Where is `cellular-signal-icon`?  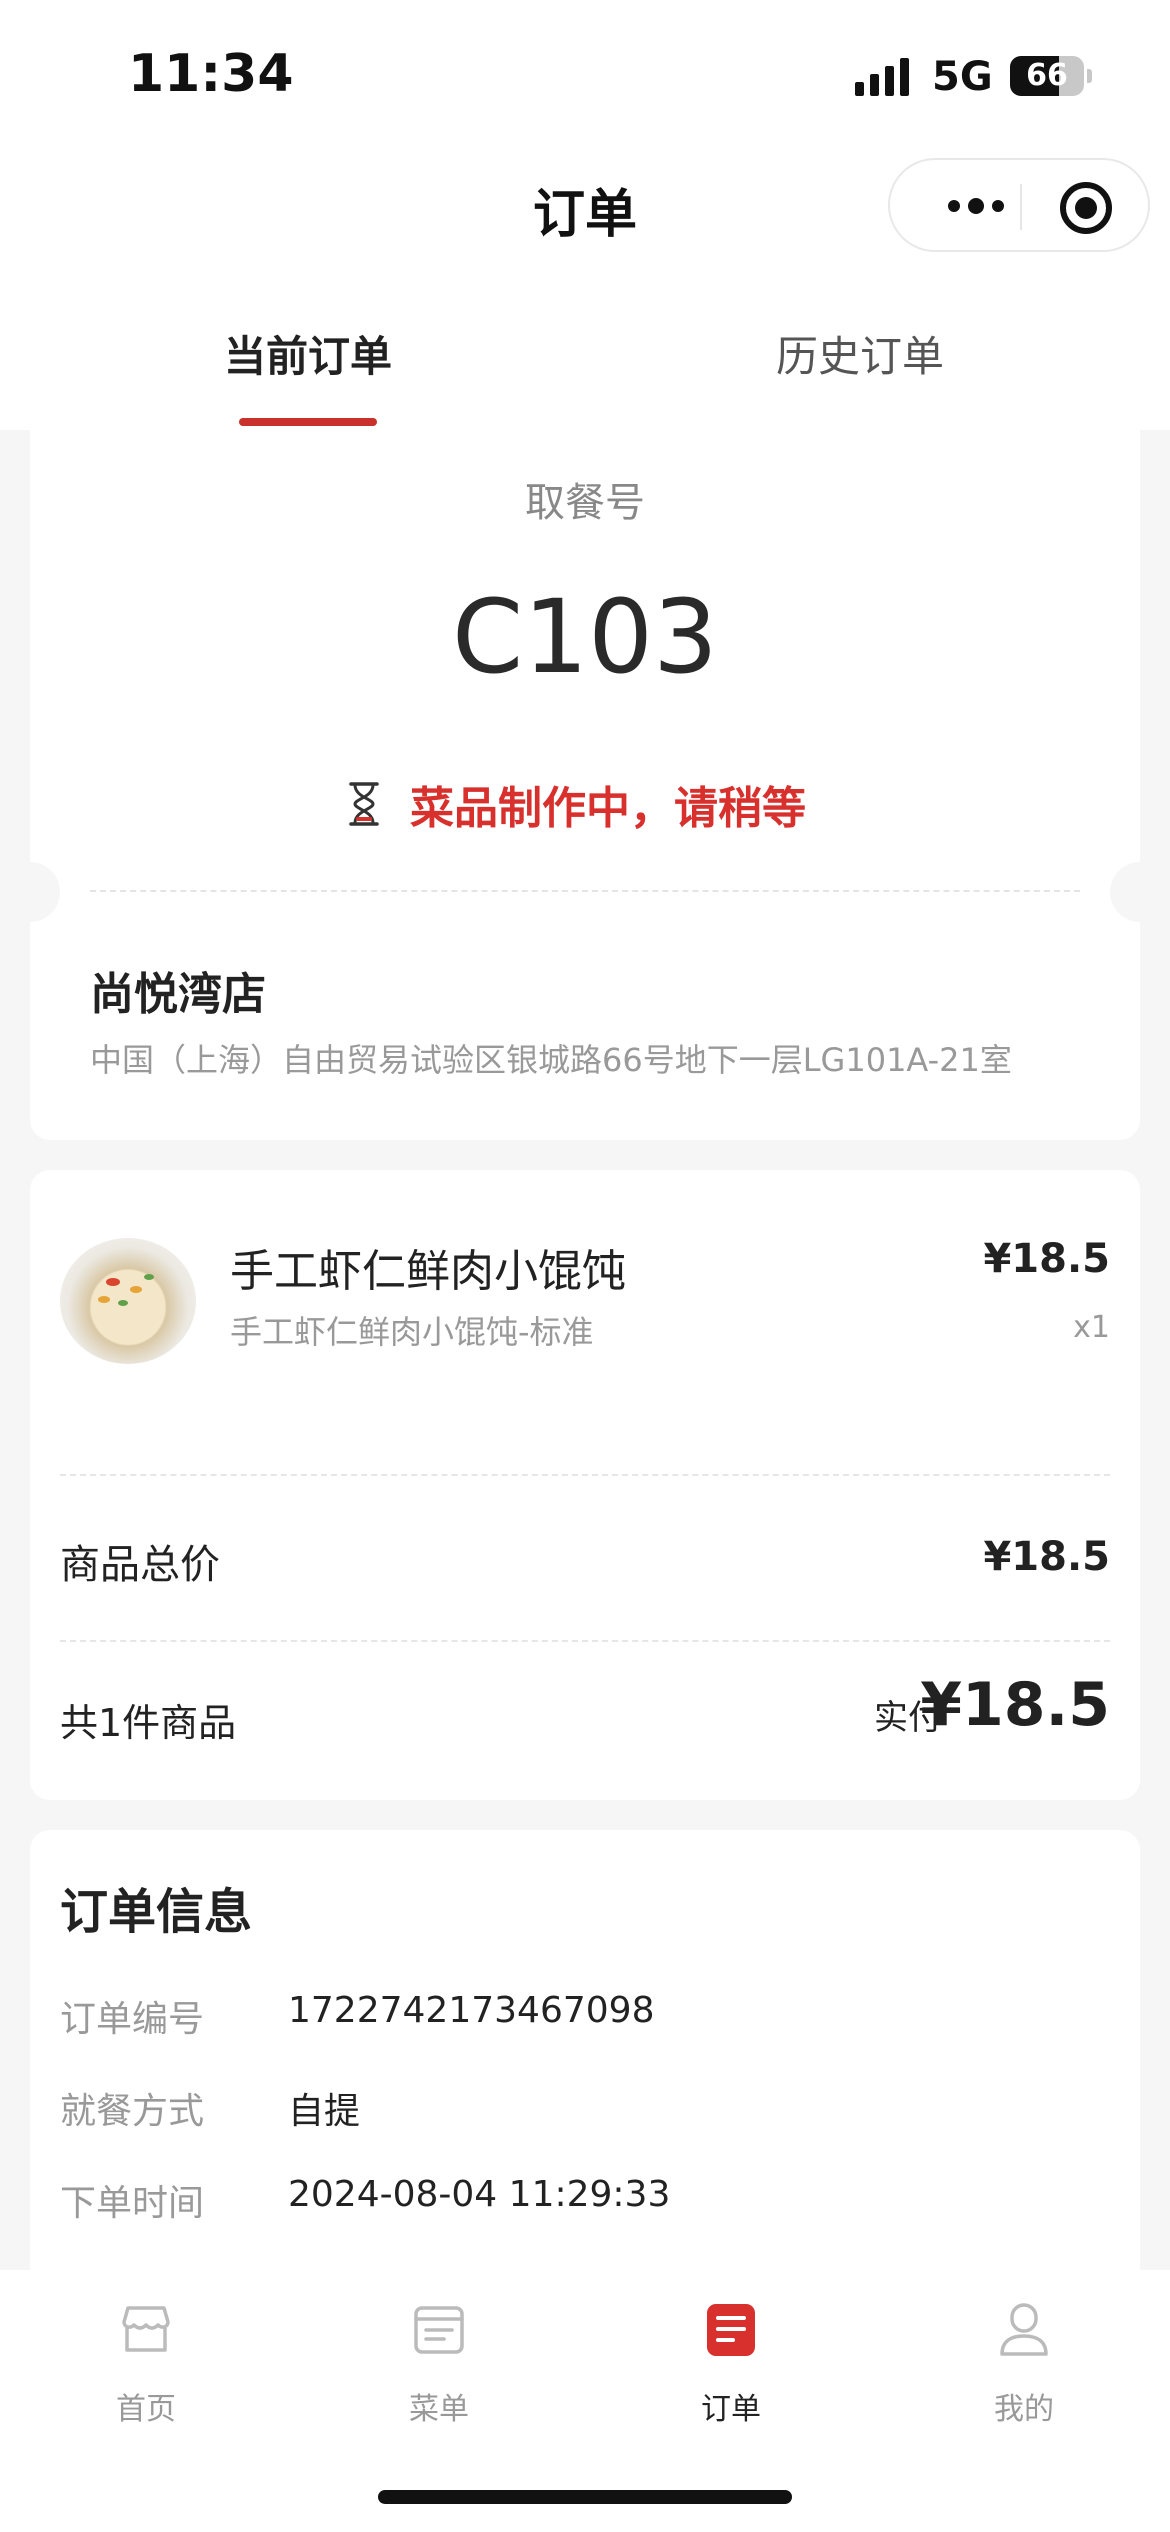 cellular-signal-icon is located at coordinates (882, 77).